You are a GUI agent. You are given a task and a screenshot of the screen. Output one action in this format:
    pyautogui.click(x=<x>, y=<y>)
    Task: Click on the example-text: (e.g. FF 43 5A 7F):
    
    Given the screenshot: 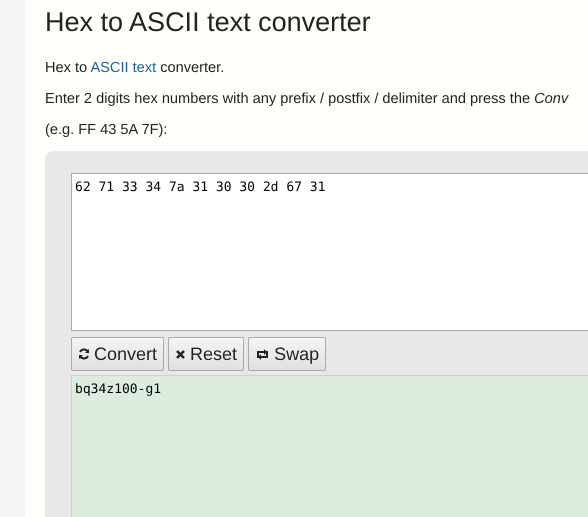 What is the action you would take?
    pyautogui.click(x=106, y=130)
    